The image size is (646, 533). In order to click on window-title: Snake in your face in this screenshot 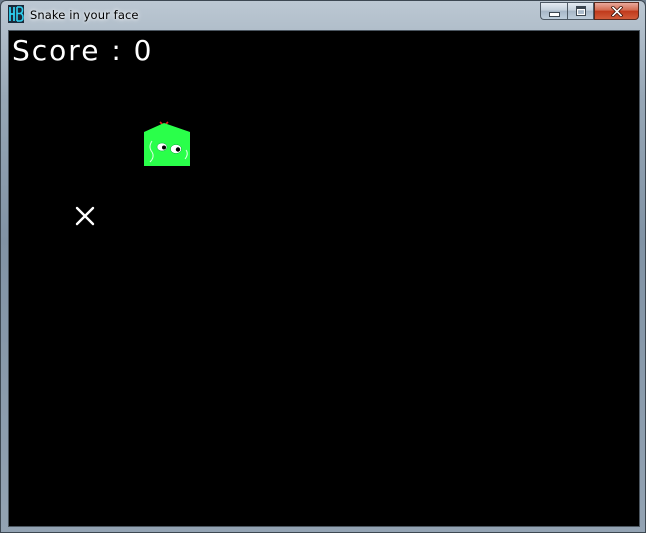, I will do `click(84, 15)`.